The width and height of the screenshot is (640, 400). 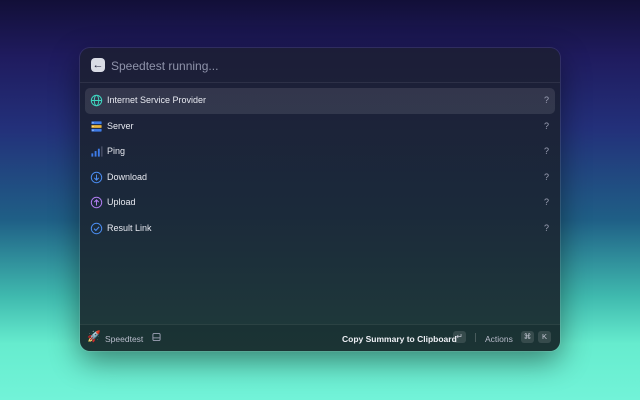 I want to click on upload-icon, so click(x=96, y=203).